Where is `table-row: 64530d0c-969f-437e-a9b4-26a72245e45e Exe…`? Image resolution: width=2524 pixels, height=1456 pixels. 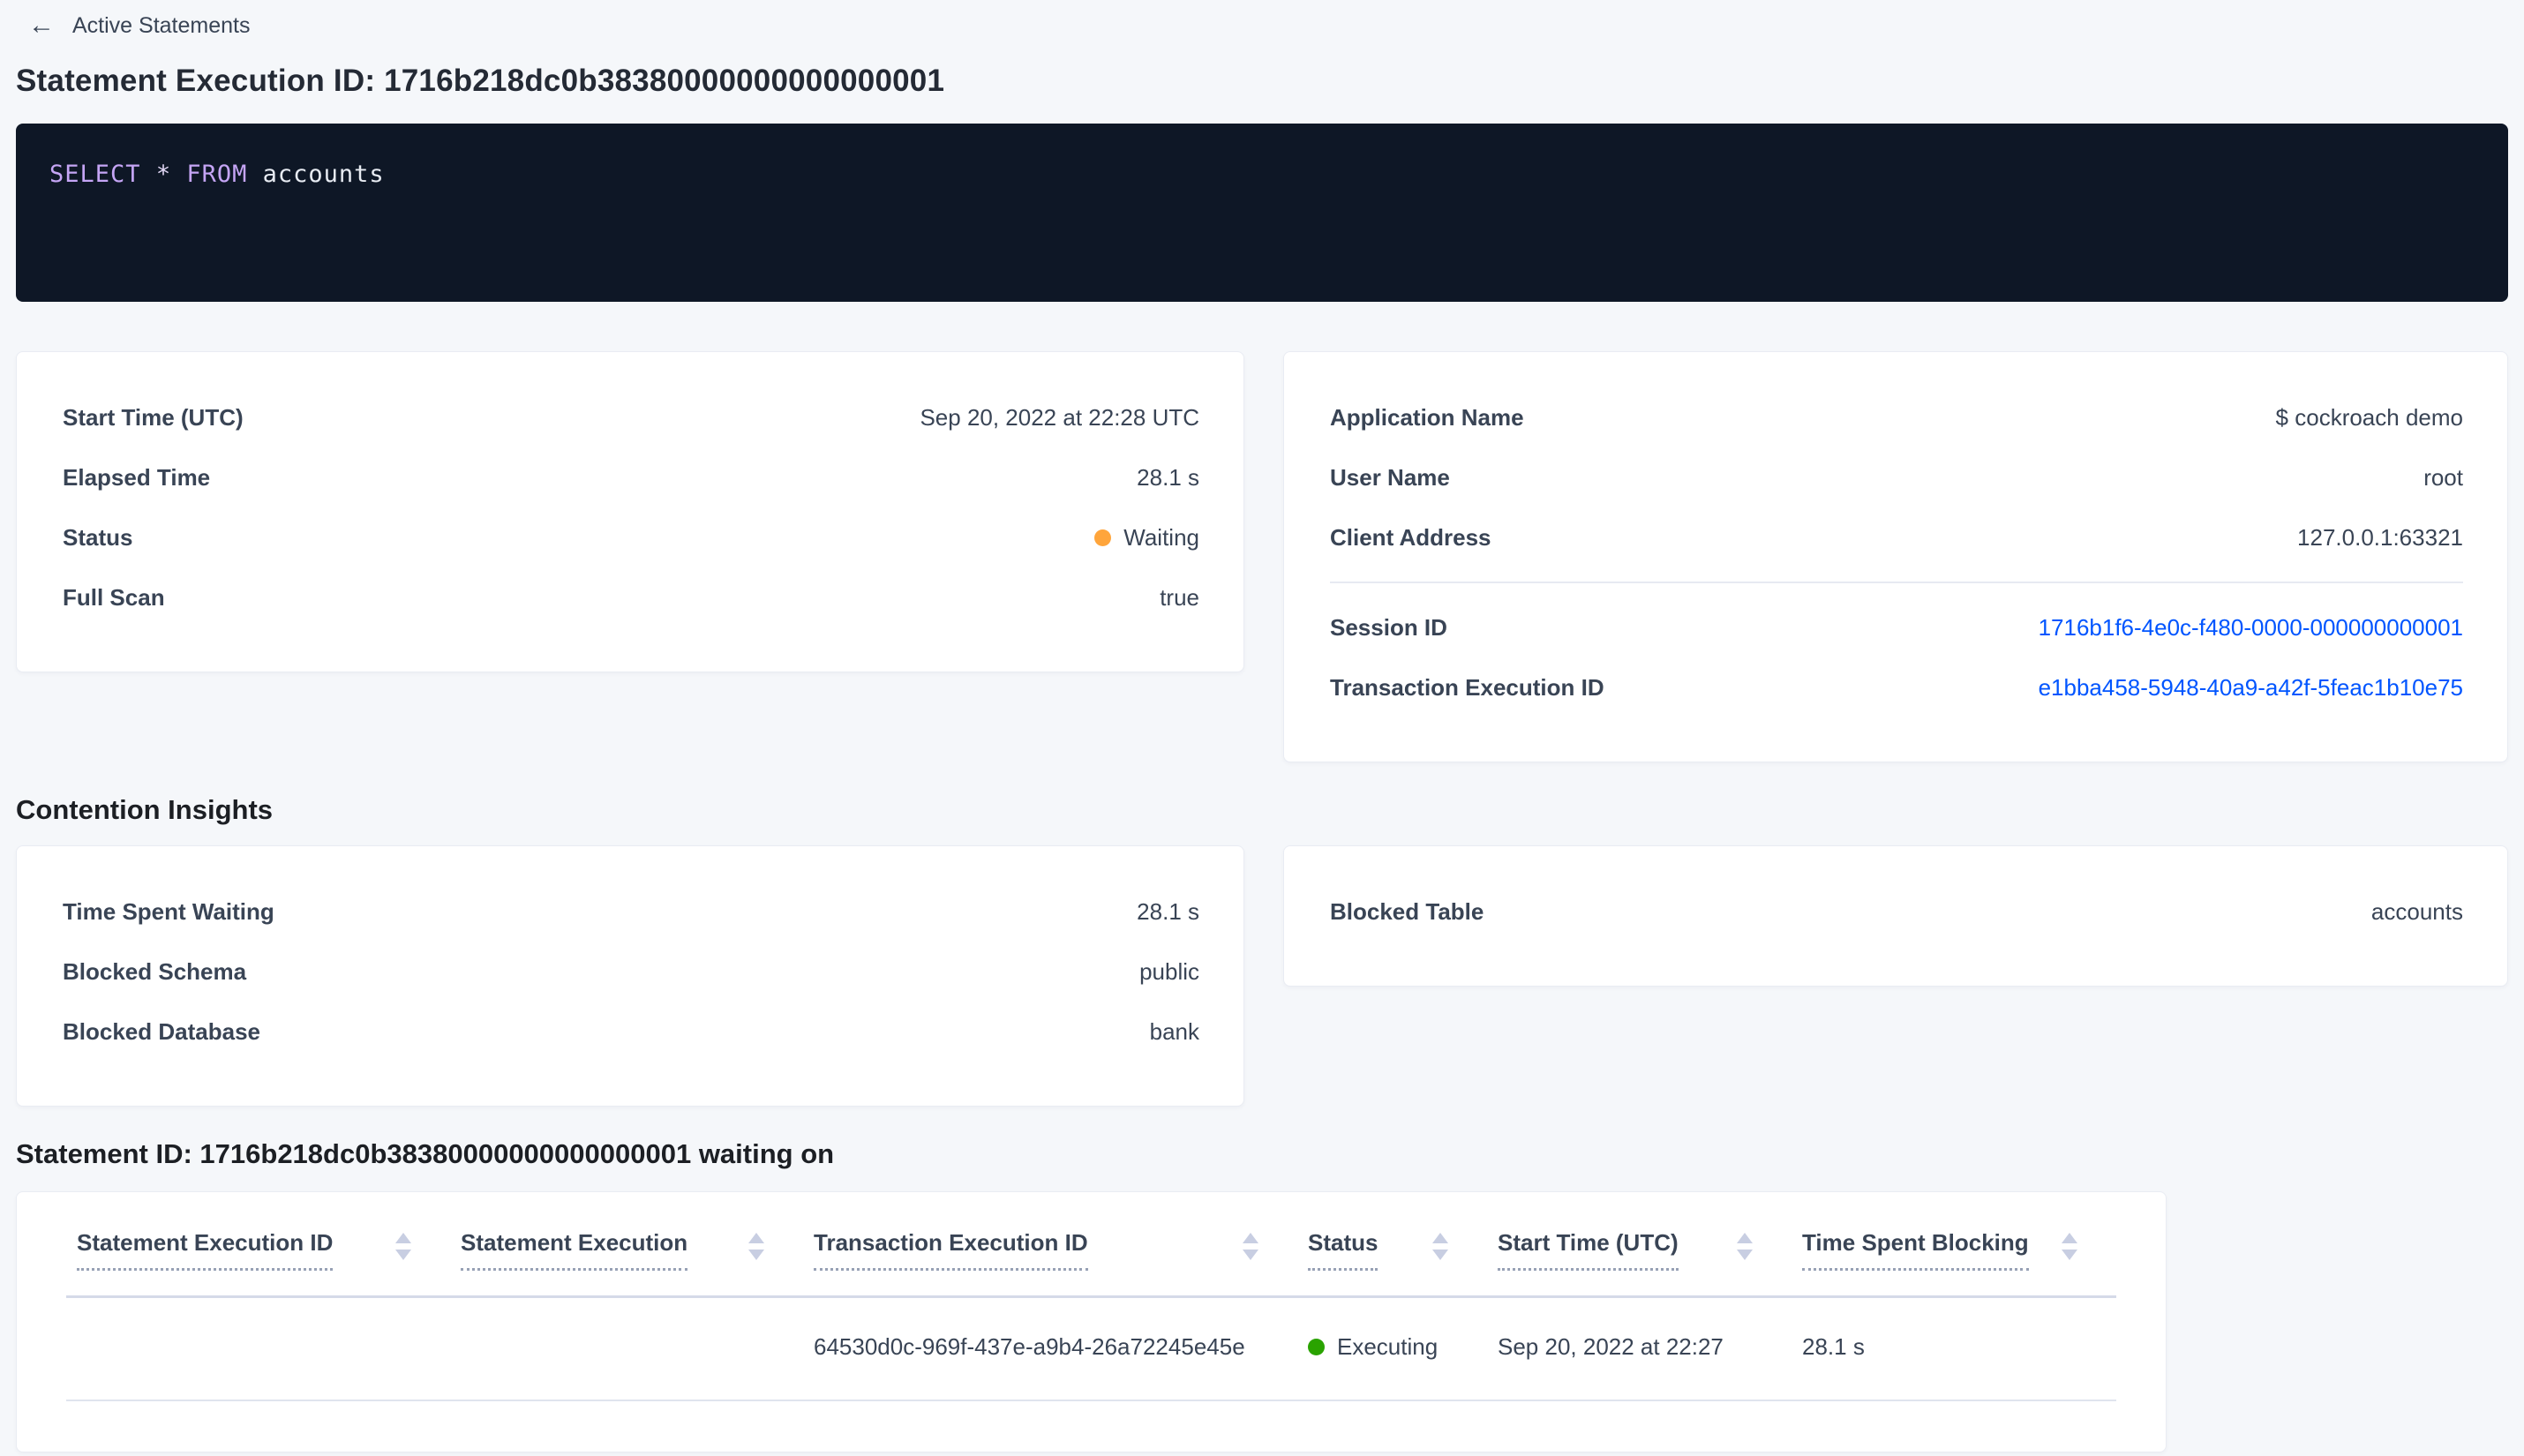
table-row: 64530d0c-969f-437e-a9b4-26a72245e45e Exe… is located at coordinates (1091, 1348).